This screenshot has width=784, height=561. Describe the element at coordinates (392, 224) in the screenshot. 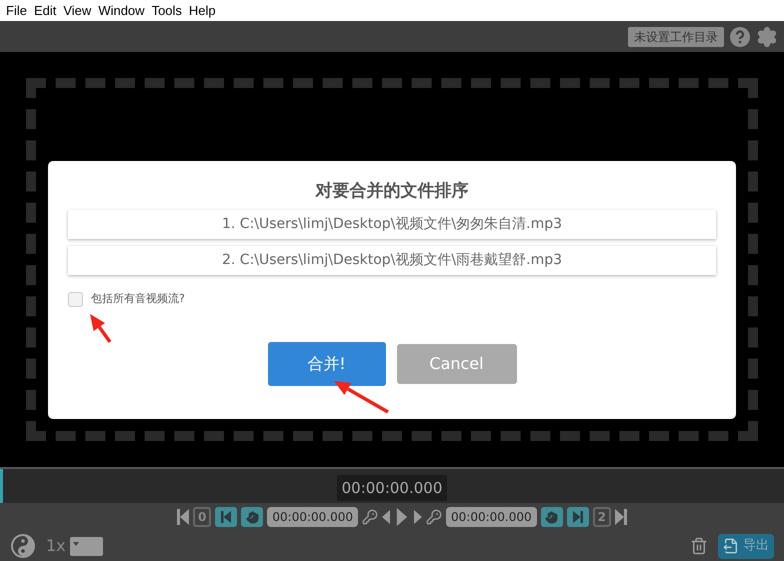

I see `file-row: 1. C:\Users\limj\Desktop\视频文件\匆匆朱自清.mp3` at that location.